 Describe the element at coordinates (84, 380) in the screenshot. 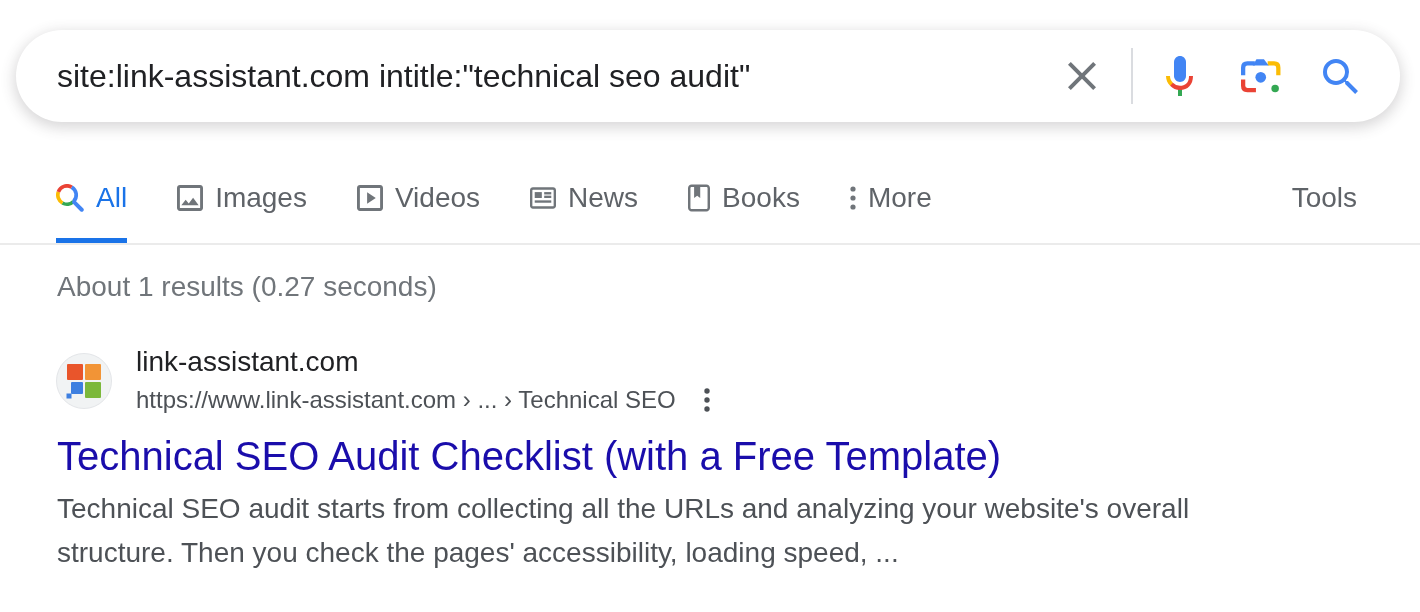

I see `site-favicon-icon` at that location.